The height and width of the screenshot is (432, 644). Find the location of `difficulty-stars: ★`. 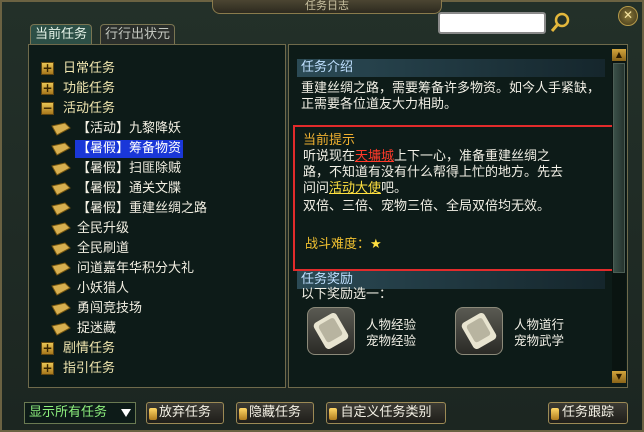

difficulty-stars: ★ is located at coordinates (376, 244).